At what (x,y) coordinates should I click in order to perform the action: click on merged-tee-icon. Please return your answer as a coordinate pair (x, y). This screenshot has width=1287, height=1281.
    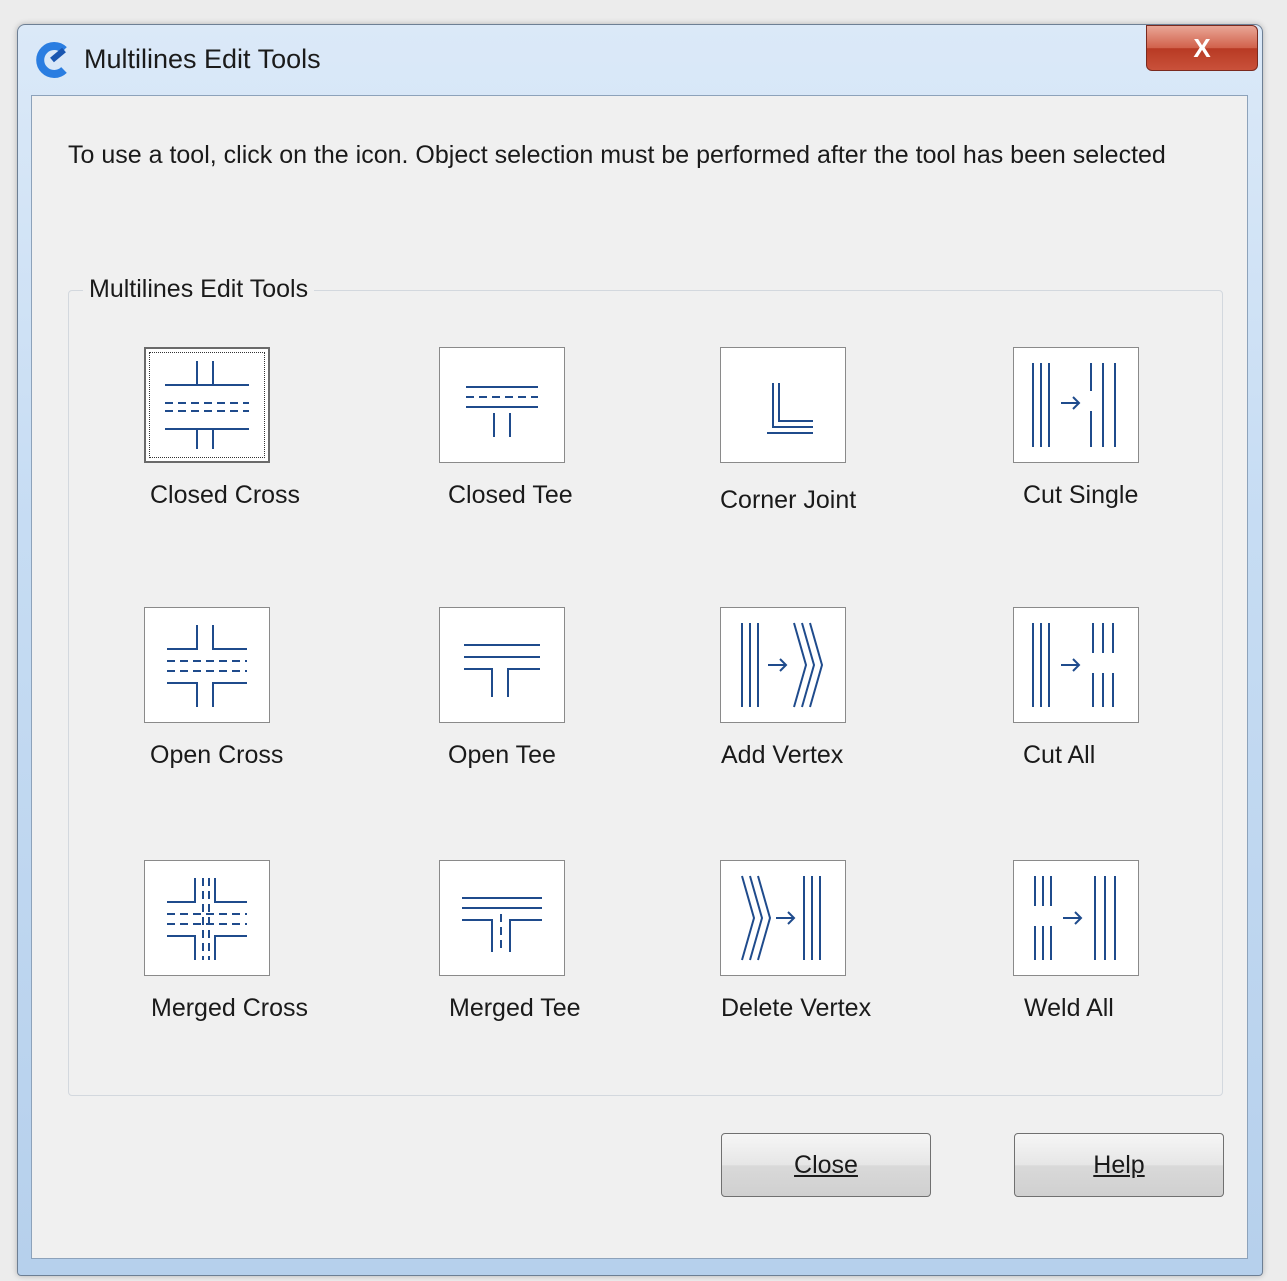
    Looking at the image, I should click on (502, 924).